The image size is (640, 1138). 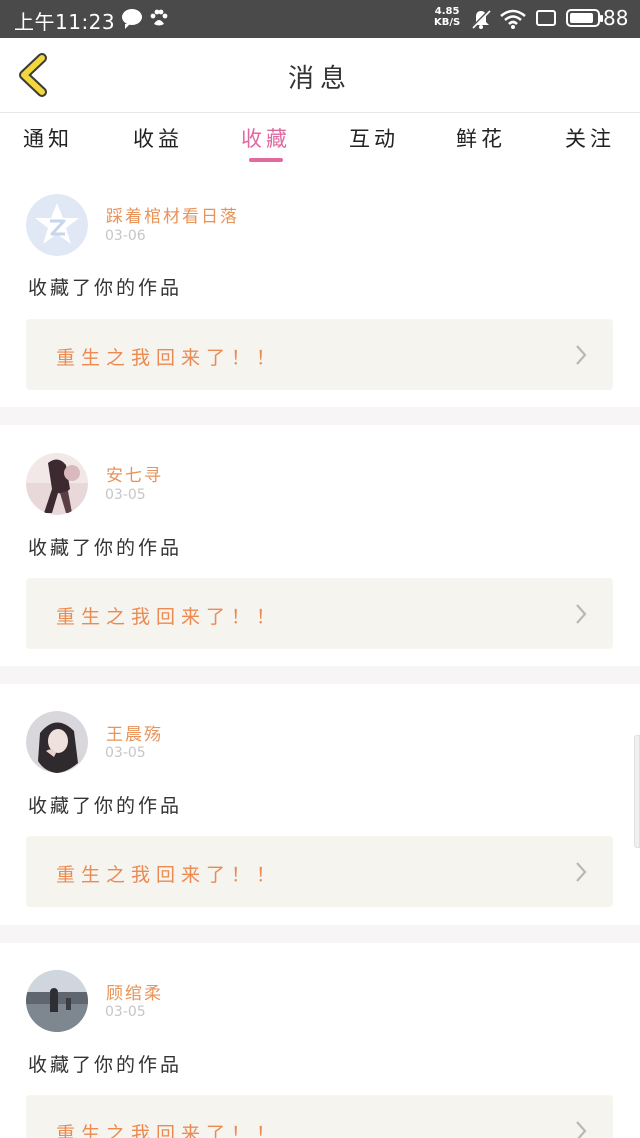 I want to click on tab-favorites: 收藏, so click(x=266, y=138).